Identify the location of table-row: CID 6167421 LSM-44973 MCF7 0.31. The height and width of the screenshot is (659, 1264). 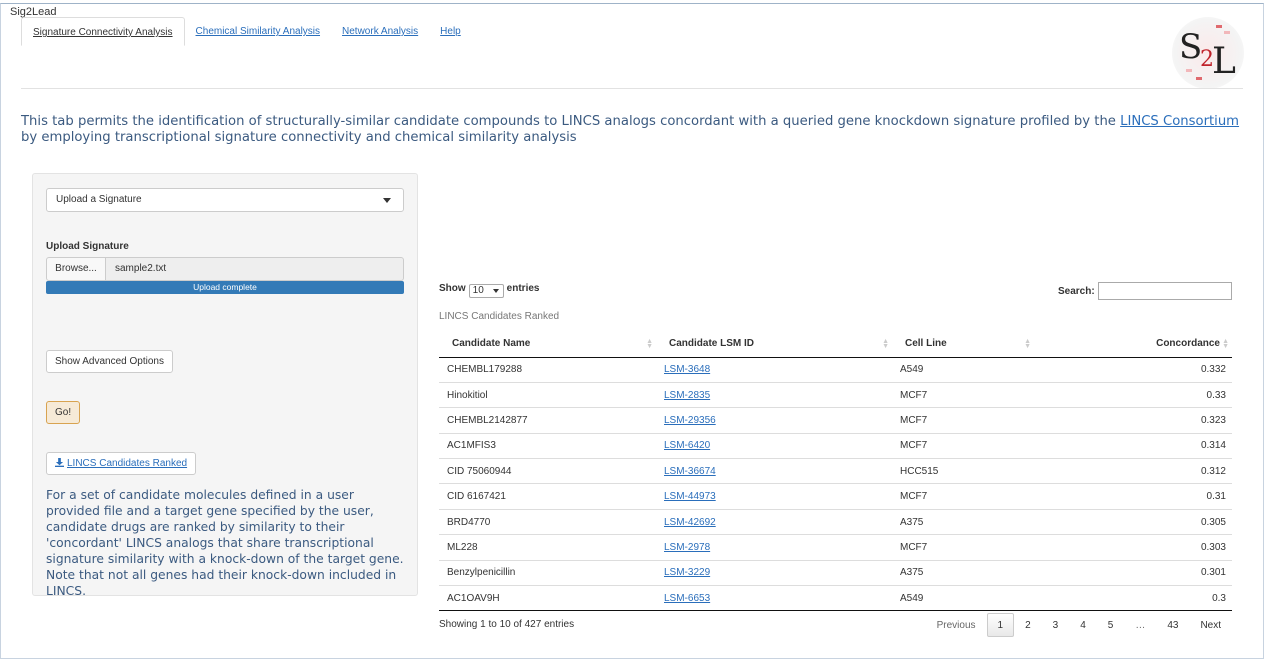
(835, 496).